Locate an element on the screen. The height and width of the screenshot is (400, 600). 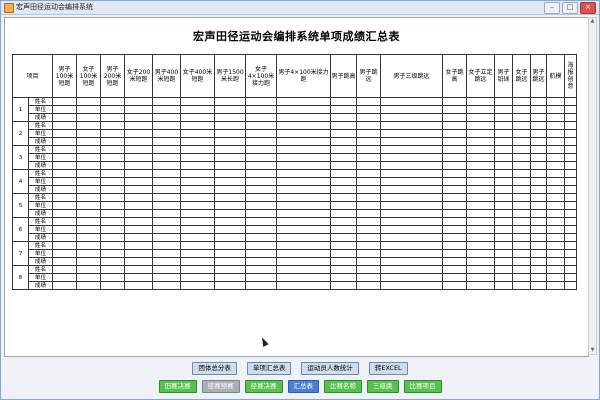
field-final-button: 田赛决赛 is located at coordinates (177, 386).